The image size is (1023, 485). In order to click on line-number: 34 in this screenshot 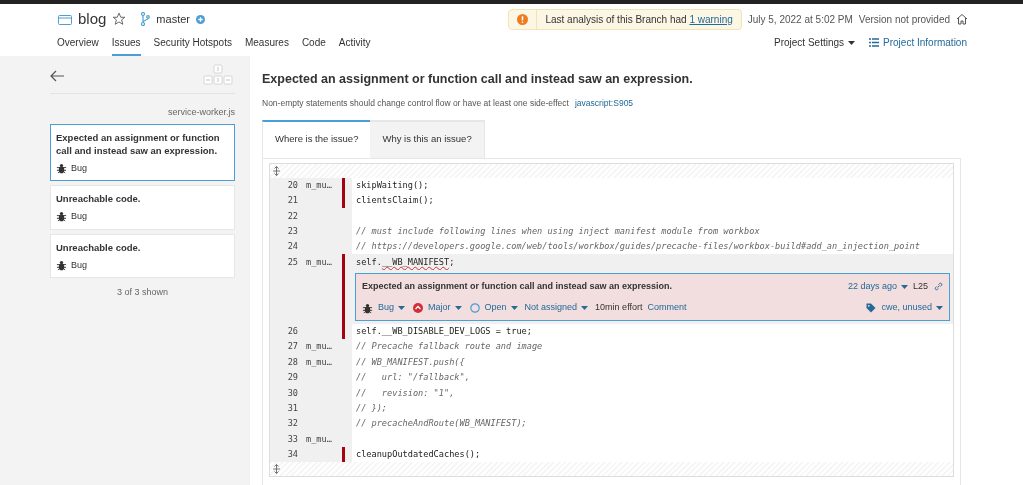, I will do `click(292, 455)`.